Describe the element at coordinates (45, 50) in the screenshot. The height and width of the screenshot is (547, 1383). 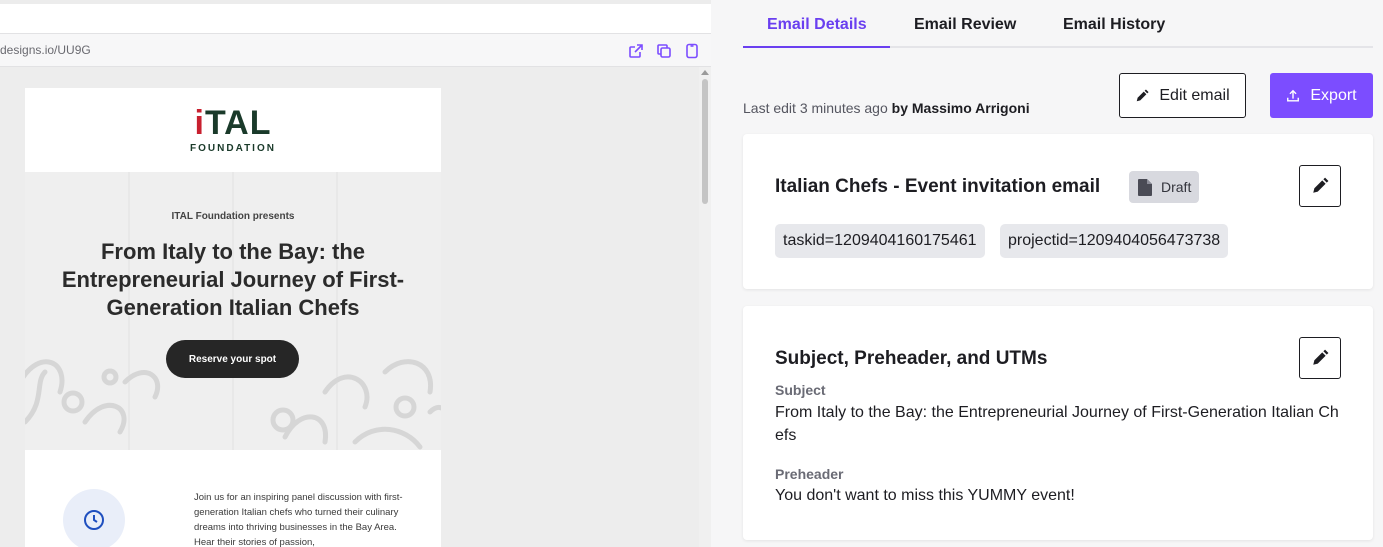
I see `preview-url: designs.io/UU9G` at that location.